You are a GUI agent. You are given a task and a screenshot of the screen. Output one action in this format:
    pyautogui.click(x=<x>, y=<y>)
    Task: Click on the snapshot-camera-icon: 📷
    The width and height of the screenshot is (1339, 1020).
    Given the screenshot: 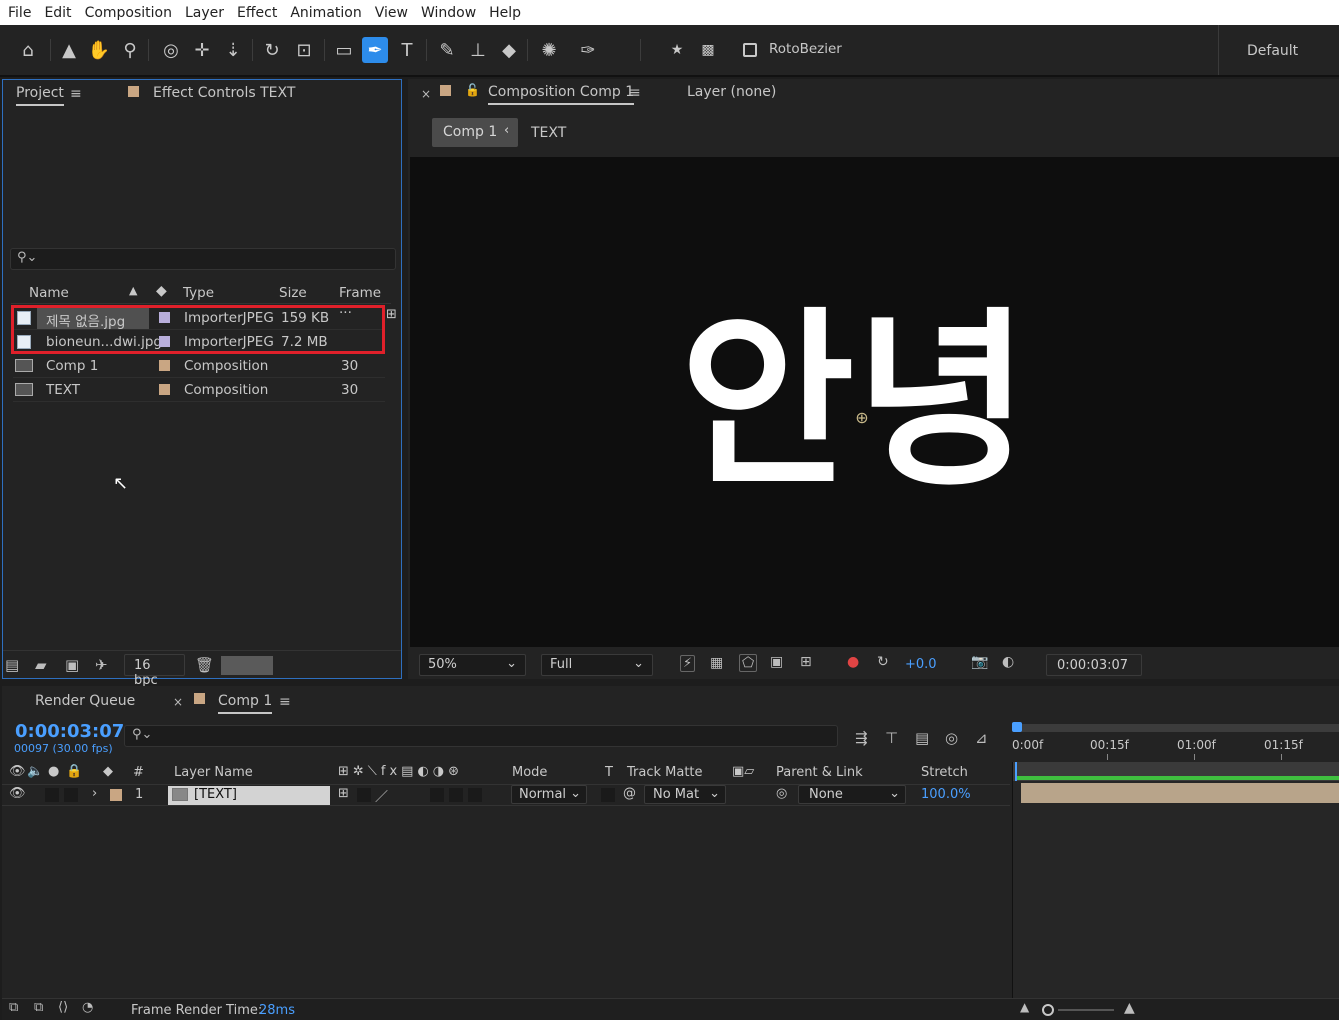 What is the action you would take?
    pyautogui.click(x=979, y=662)
    